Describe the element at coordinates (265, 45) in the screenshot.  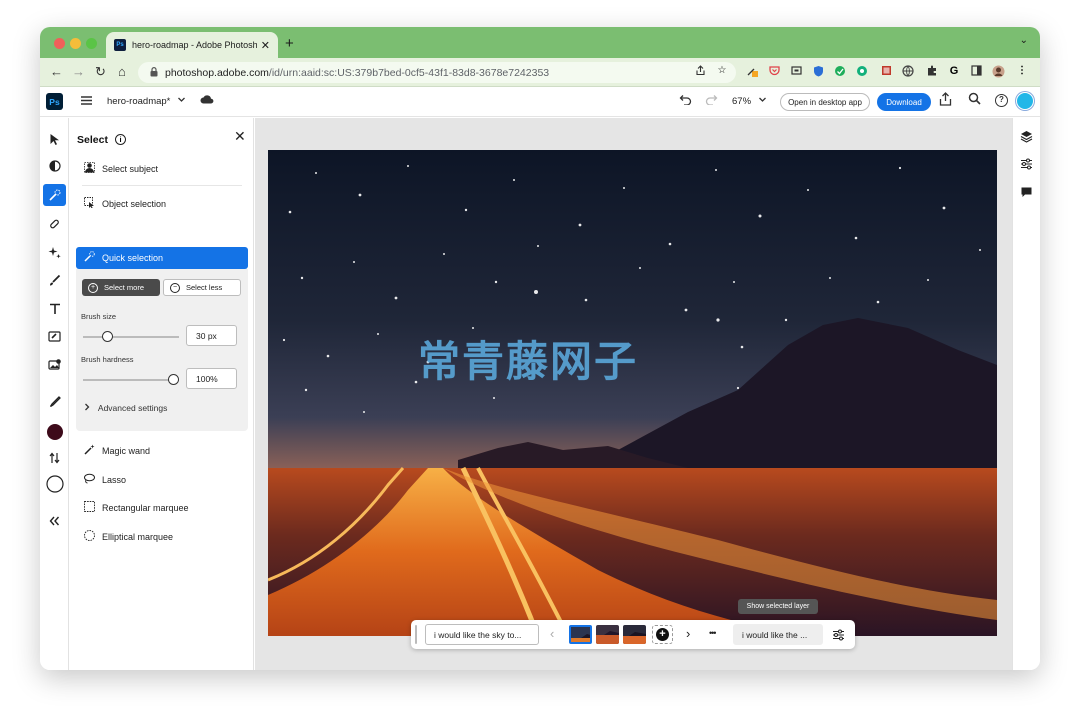
I see `close-tab-icon: ✕` at that location.